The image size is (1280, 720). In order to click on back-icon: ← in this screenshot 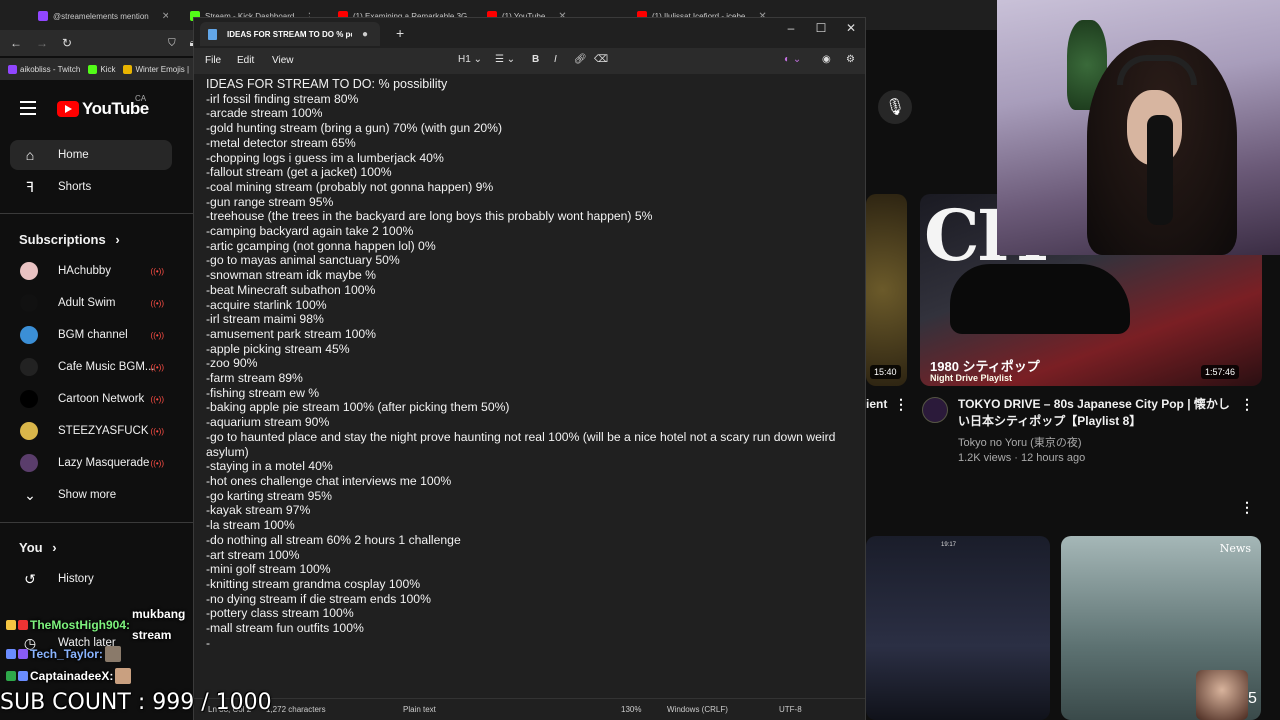, I will do `click(16, 43)`.